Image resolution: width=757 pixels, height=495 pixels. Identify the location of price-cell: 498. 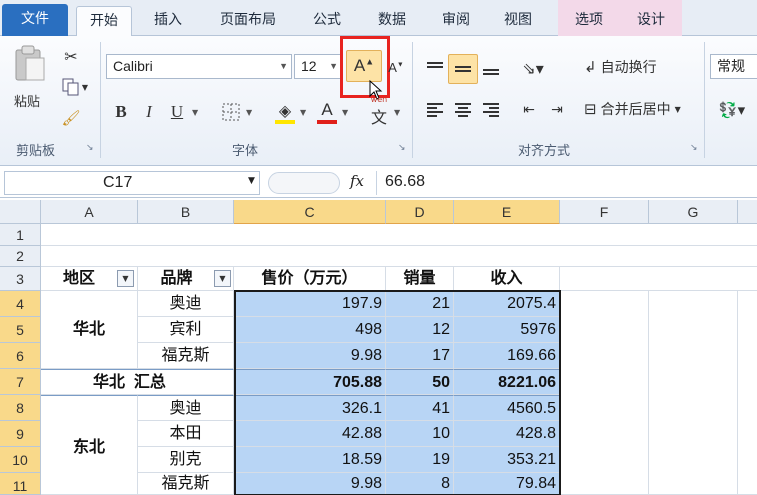
(310, 330).